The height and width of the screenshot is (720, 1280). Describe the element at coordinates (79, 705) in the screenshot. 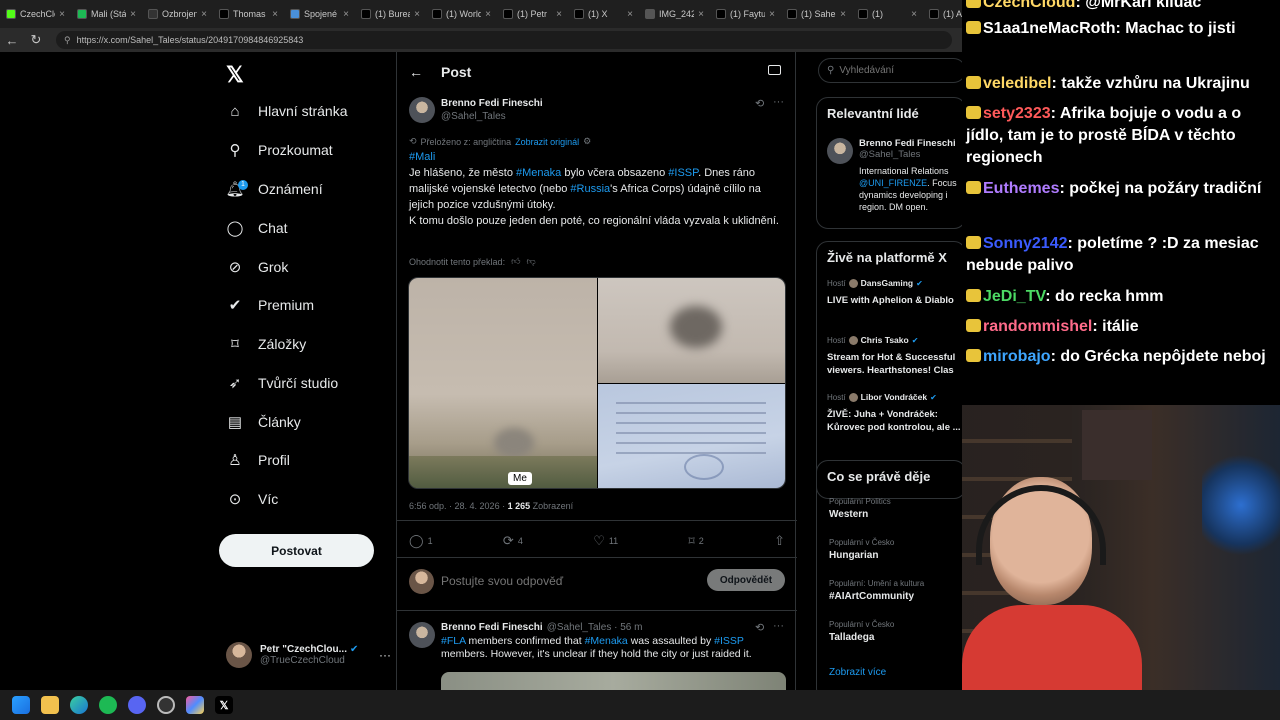

I see `edge-browser-icon` at that location.